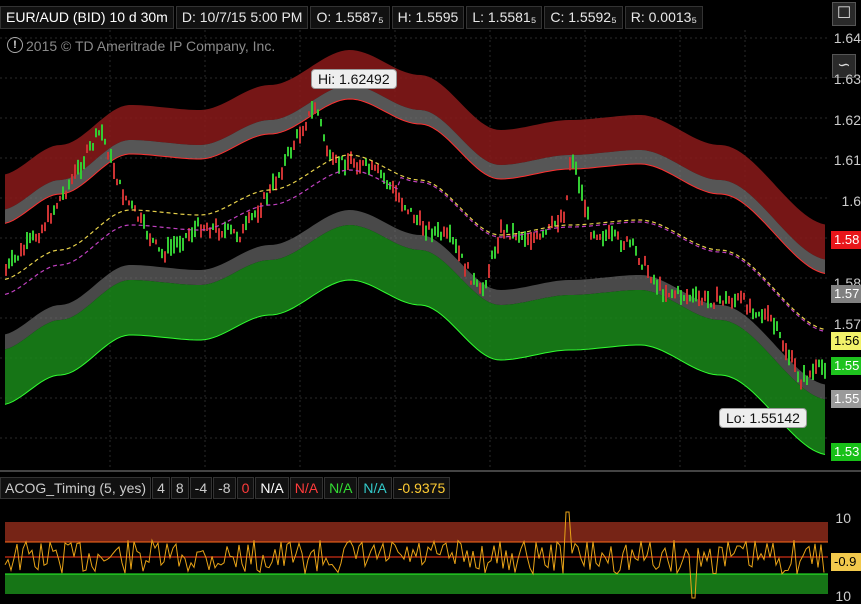  I want to click on price-axis-label: 1.64, so click(847, 38).